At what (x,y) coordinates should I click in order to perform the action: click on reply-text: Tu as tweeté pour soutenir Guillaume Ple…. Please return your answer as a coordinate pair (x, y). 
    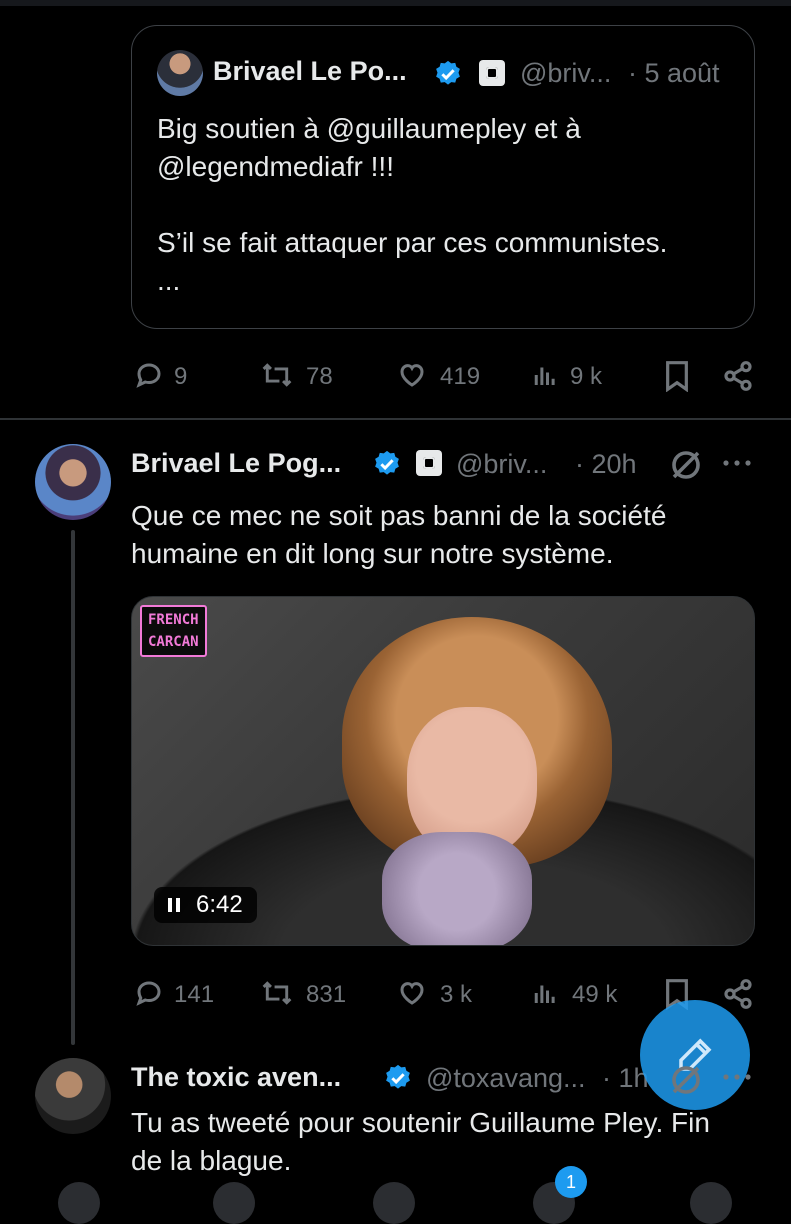
    Looking at the image, I should click on (446, 1142).